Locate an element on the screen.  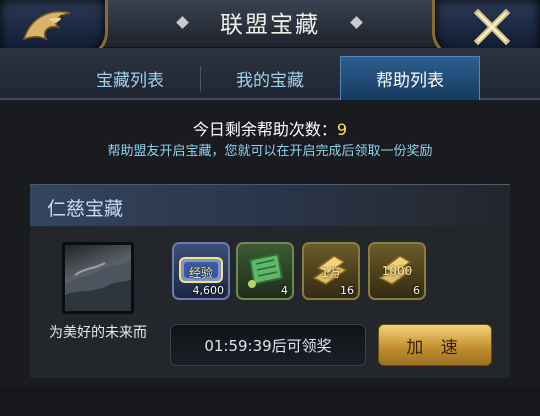
tab-my-treasure: 我的宝藏 is located at coordinates (270, 78).